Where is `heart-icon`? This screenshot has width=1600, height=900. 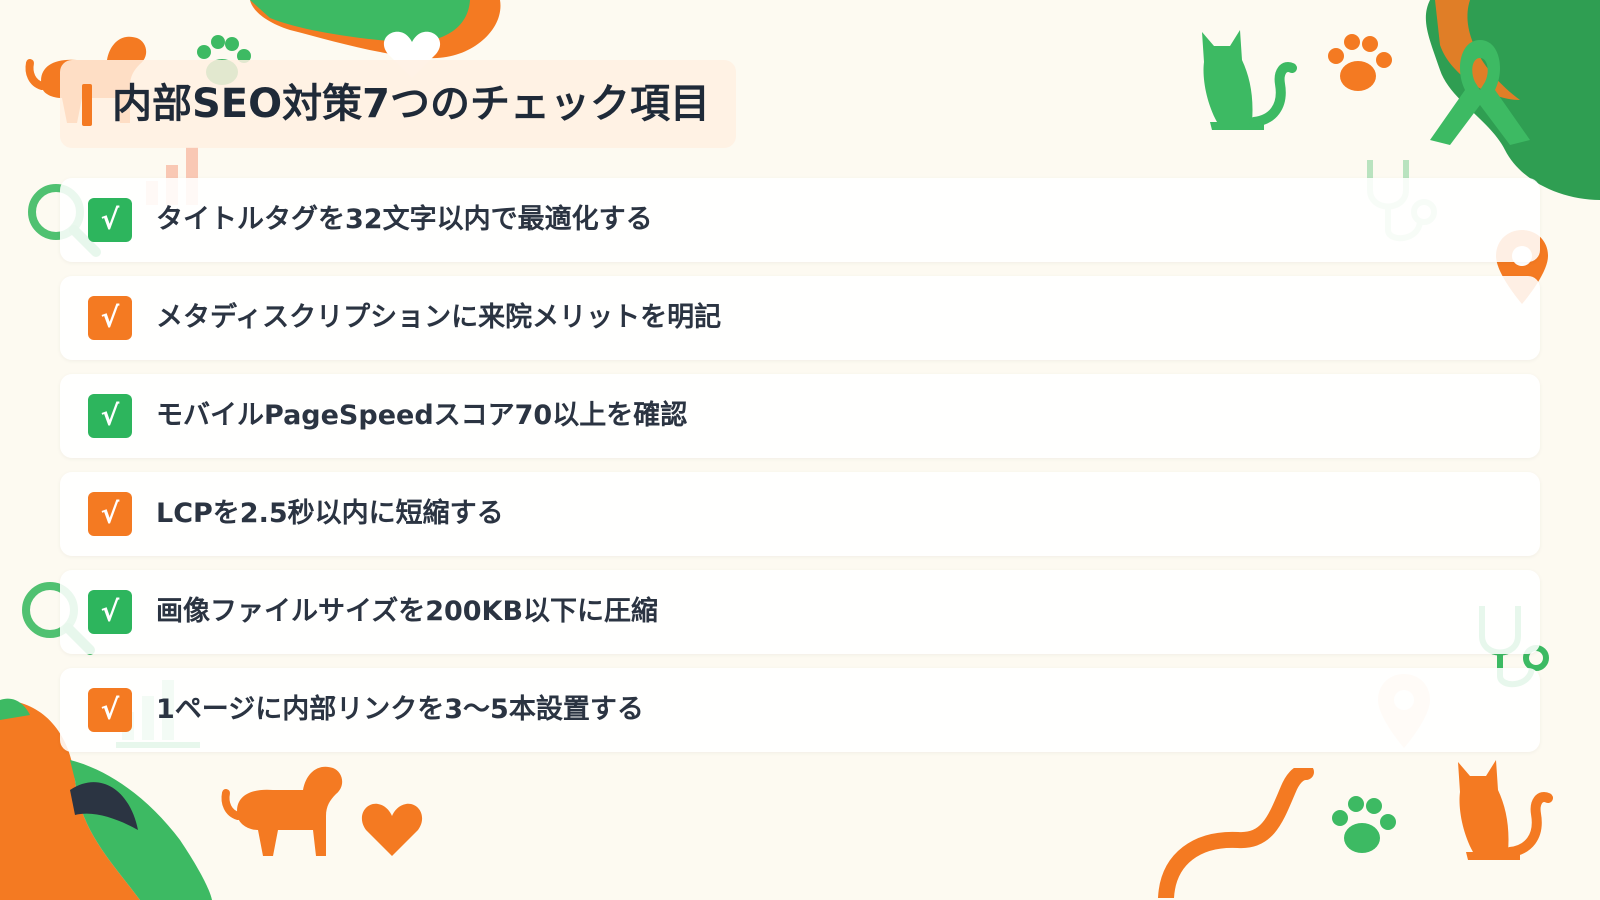 heart-icon is located at coordinates (392, 829).